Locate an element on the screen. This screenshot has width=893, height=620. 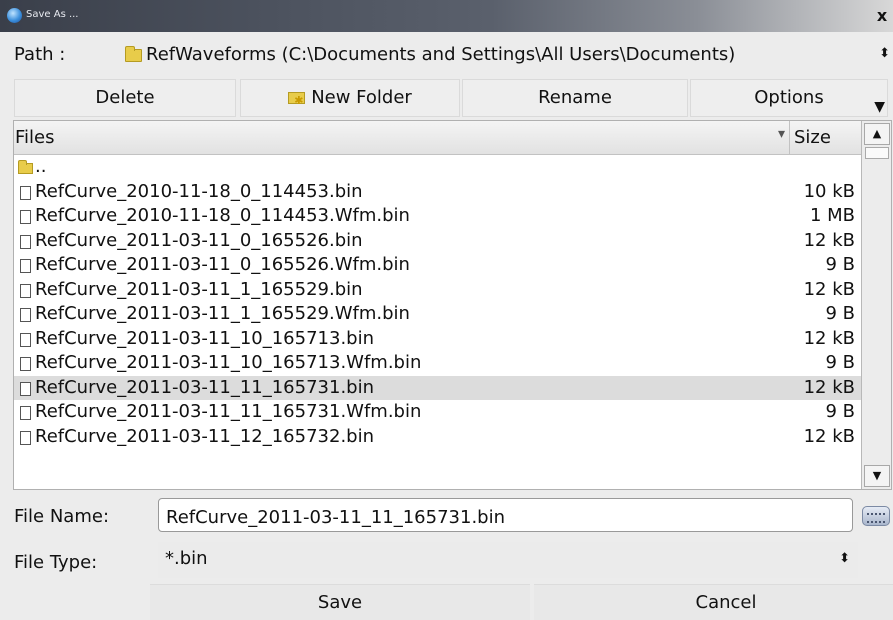
rename-button: Rename is located at coordinates (575, 98).